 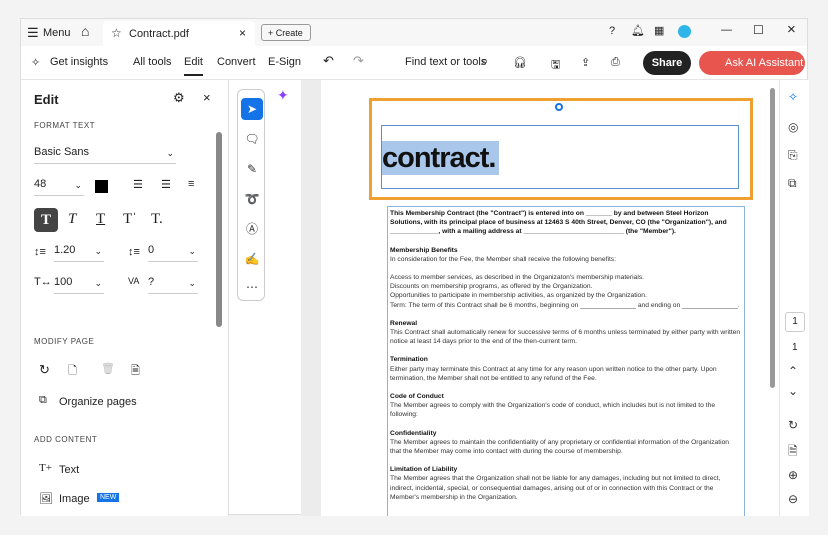 I want to click on scale-dropdown: 100 ⌄, so click(x=79, y=285).